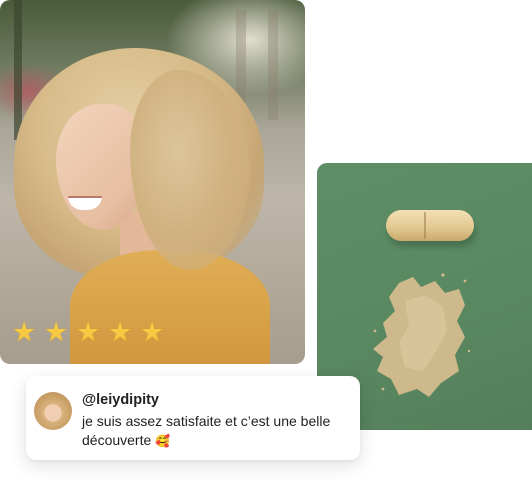  I want to click on background-tree, so click(18, 70).